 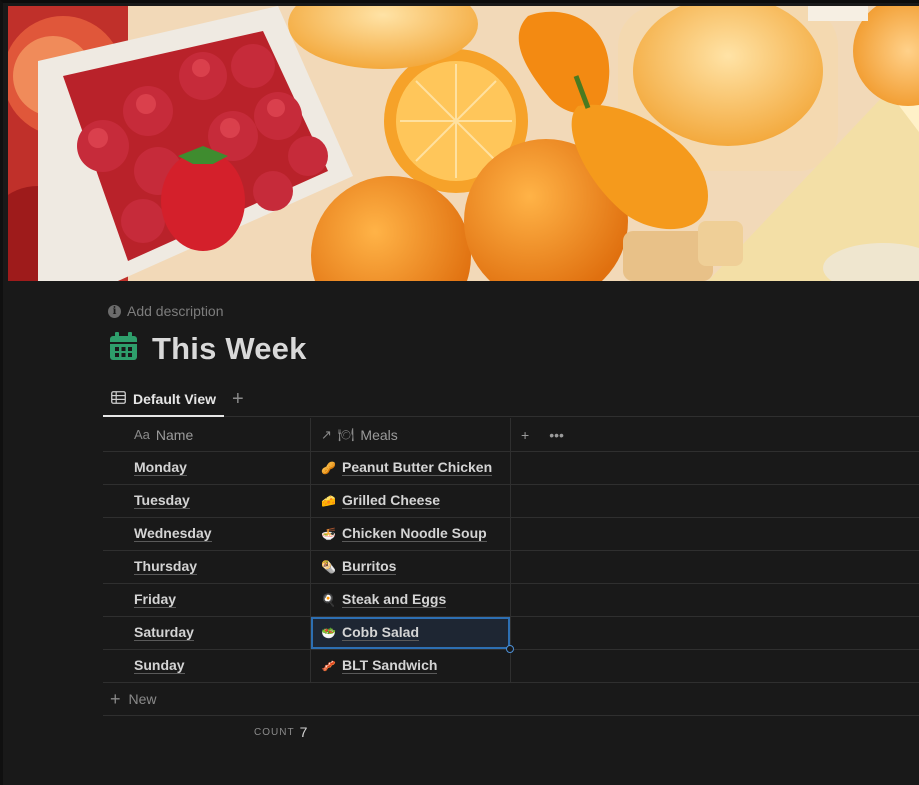 I want to click on column-header-meals: ↗ 🍽 Meals, so click(x=411, y=434).